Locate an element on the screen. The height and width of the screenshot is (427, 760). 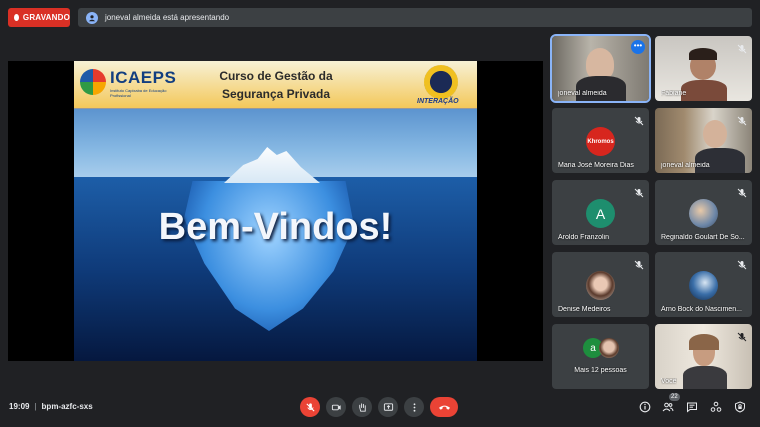
people-button is located at coordinates (667, 406).